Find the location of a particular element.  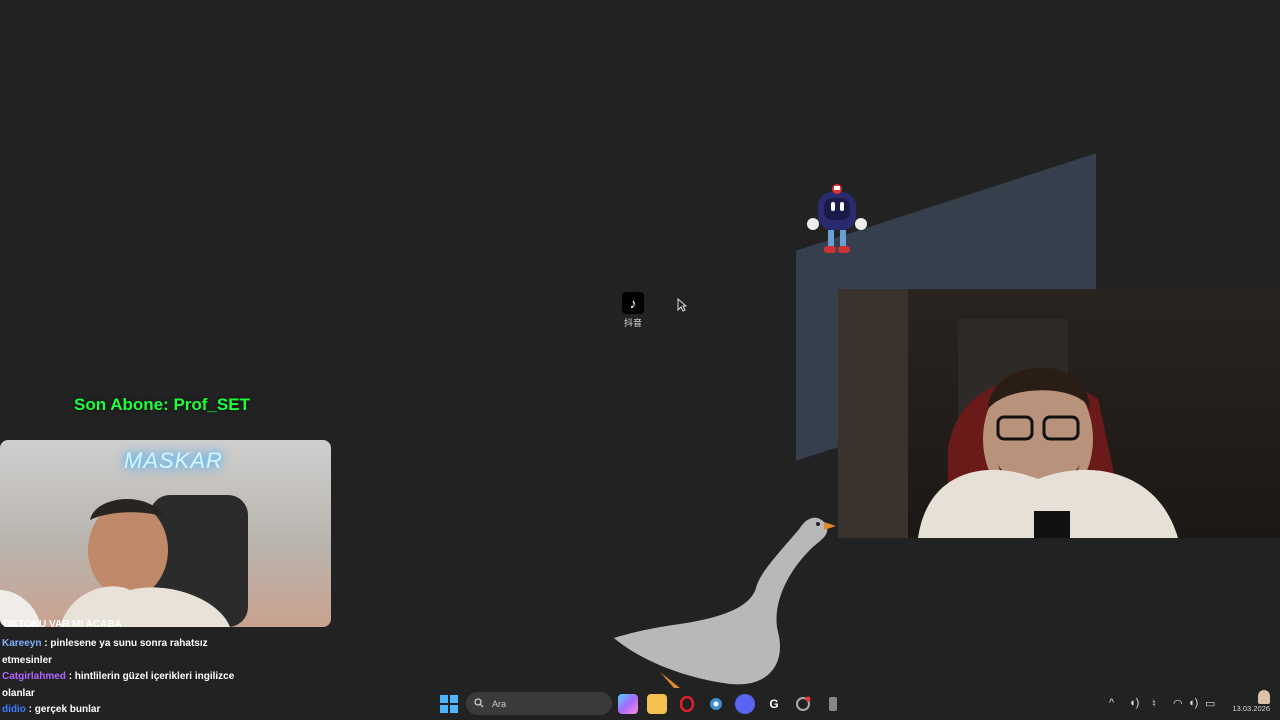

notification-avatar is located at coordinates (1264, 697).